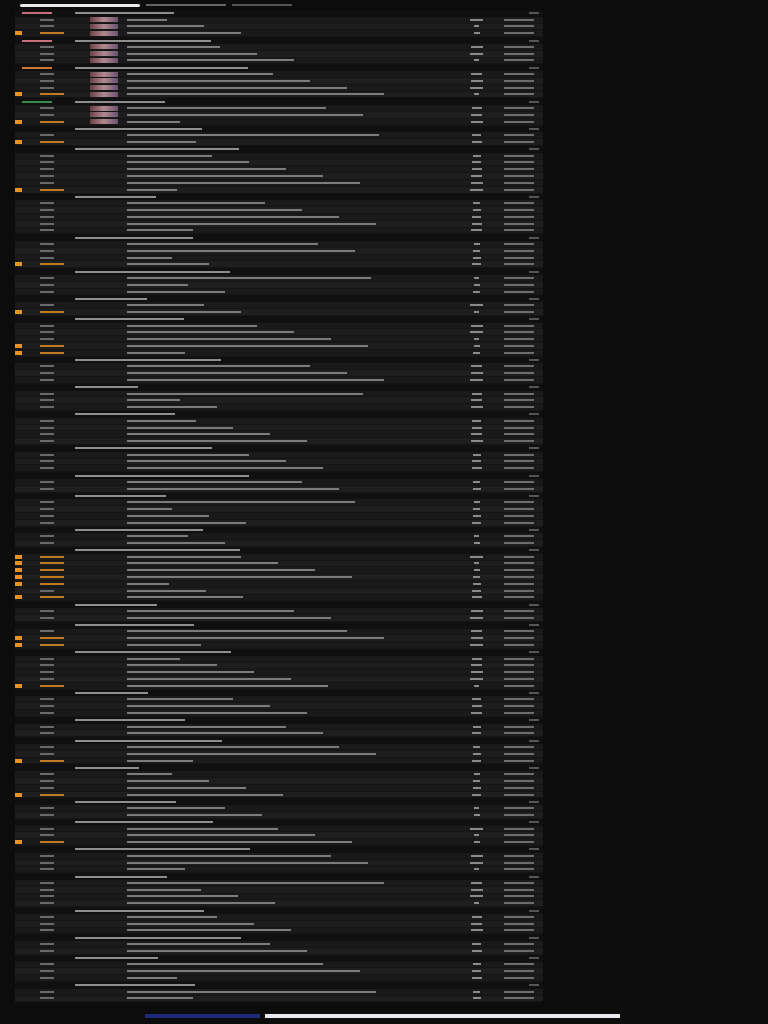  Describe the element at coordinates (80, 5) in the screenshot. I see `search-field` at that location.